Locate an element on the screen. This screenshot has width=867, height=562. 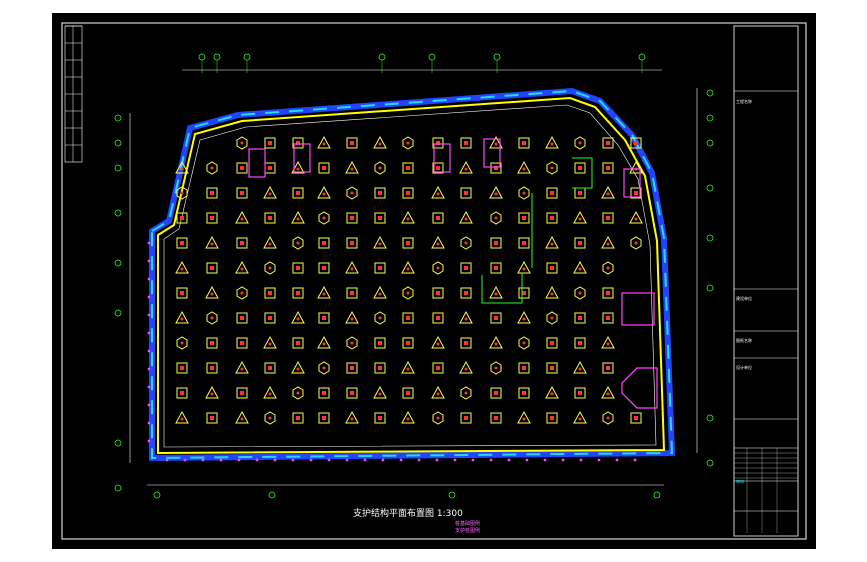
legend-item-1: 桩基础图例 is located at coordinates (468, 524).